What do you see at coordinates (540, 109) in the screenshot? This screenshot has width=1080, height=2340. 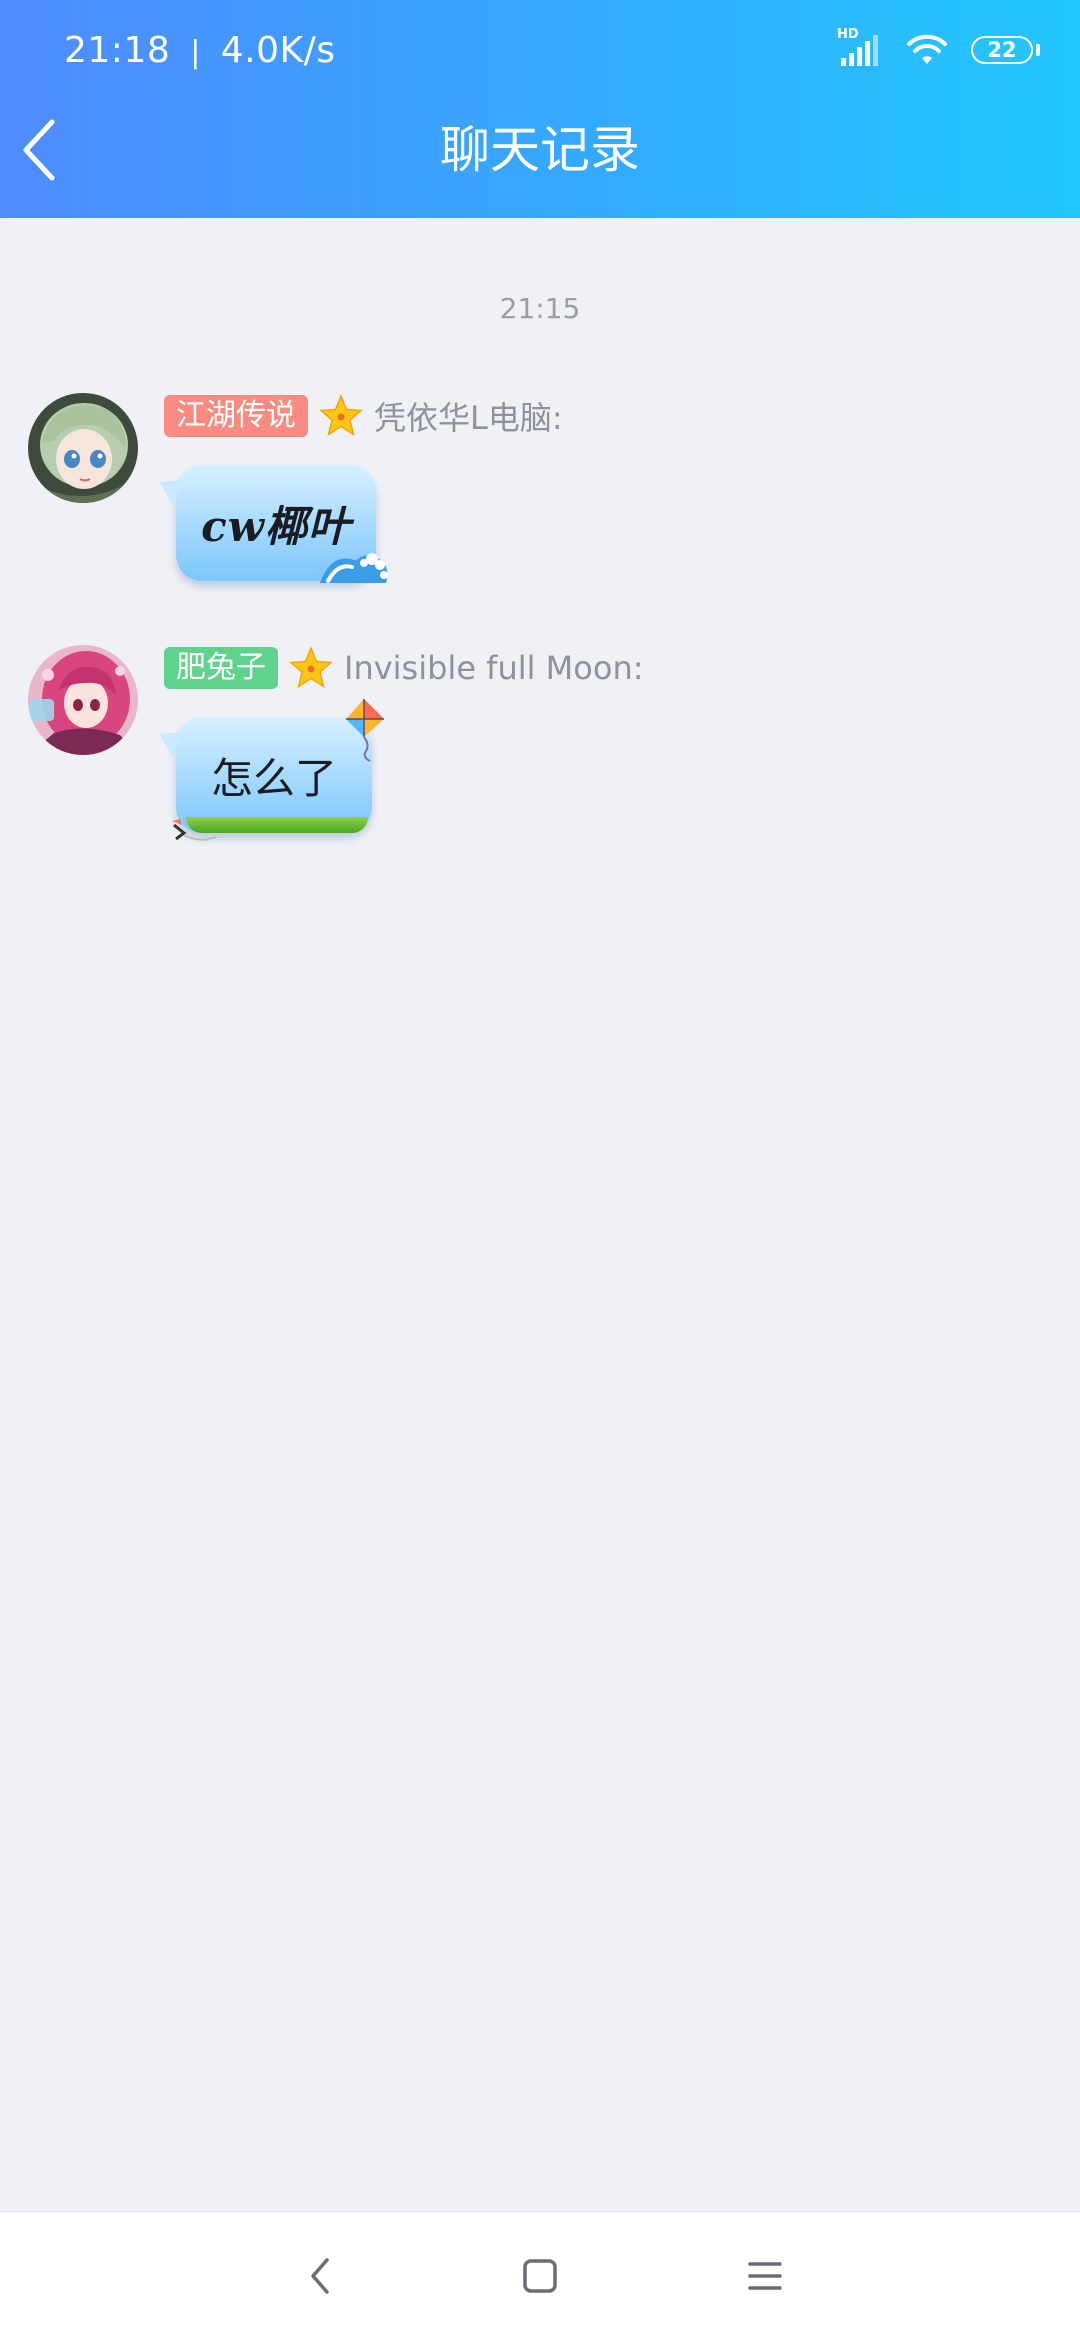 I see `app-header: 21:18 | 4.0K/s HD 22 聊天记录` at bounding box center [540, 109].